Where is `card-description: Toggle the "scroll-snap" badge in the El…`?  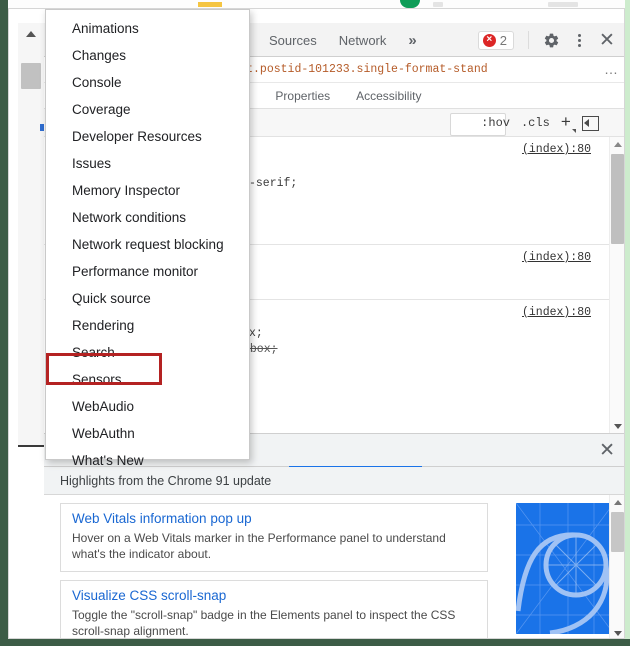 card-description: Toggle the "scroll-snap" badge in the El… is located at coordinates (264, 623).